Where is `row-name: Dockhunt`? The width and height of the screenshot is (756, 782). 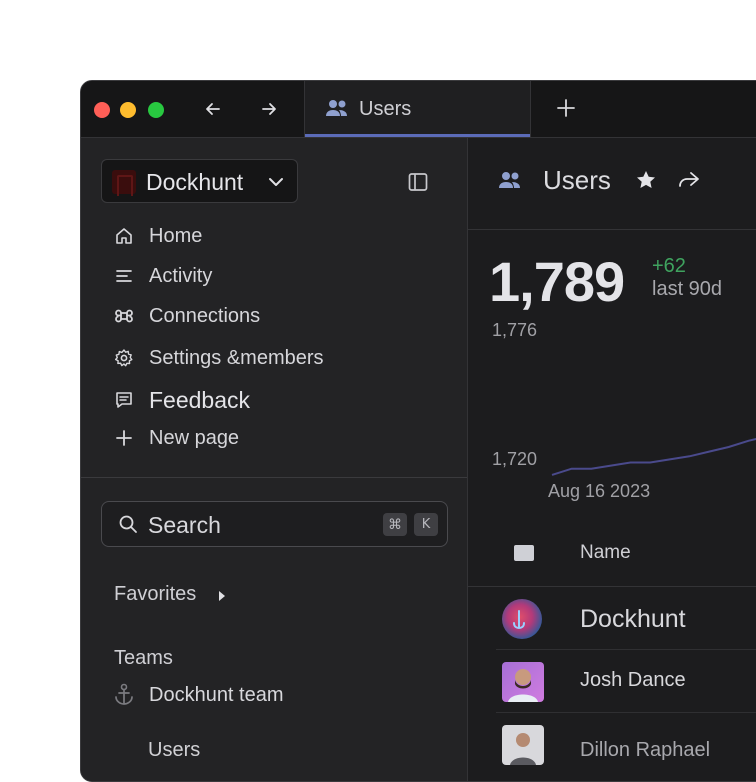
row-name: Dockhunt is located at coordinates (633, 619).